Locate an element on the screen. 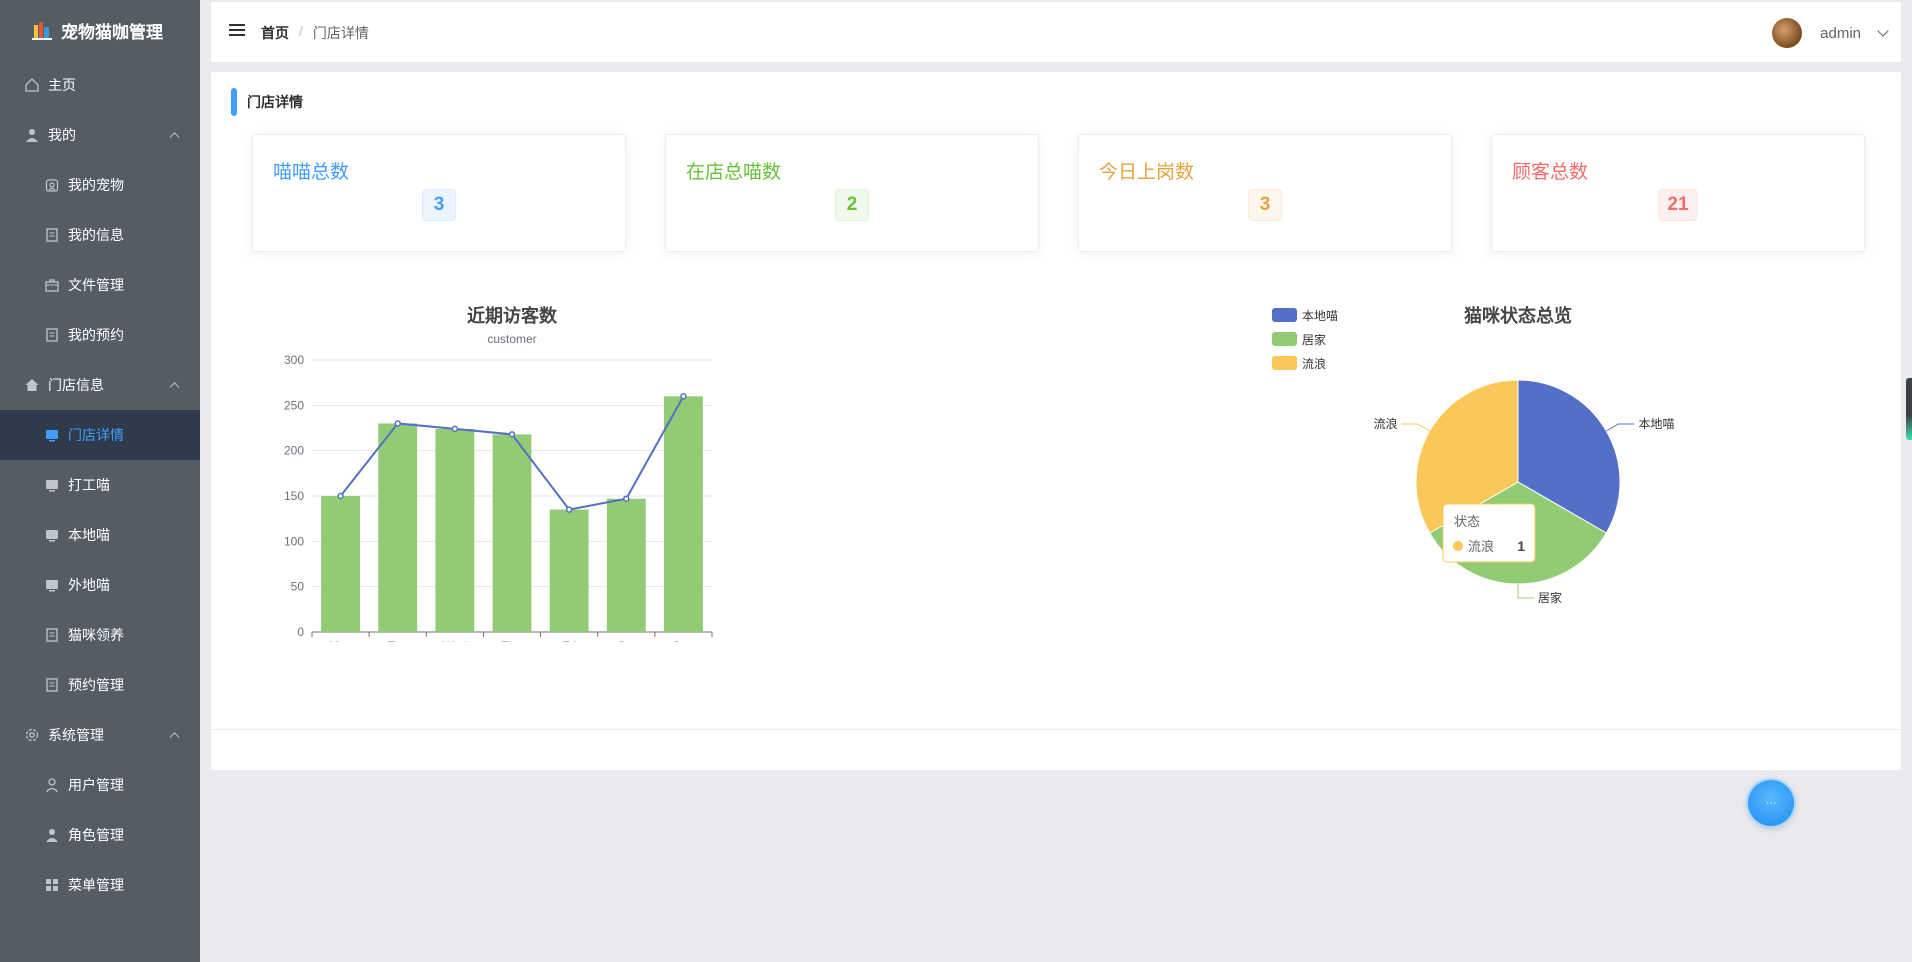  line-point-Sun is located at coordinates (683, 396).